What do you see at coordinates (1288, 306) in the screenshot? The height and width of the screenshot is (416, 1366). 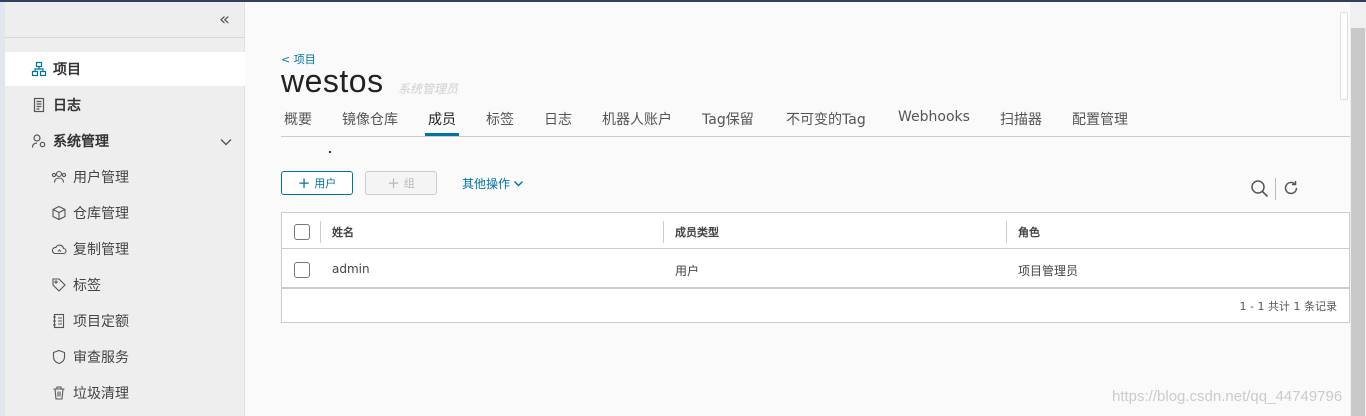 I see `pagination-summary: 1 - 1 共计 1 条记录` at bounding box center [1288, 306].